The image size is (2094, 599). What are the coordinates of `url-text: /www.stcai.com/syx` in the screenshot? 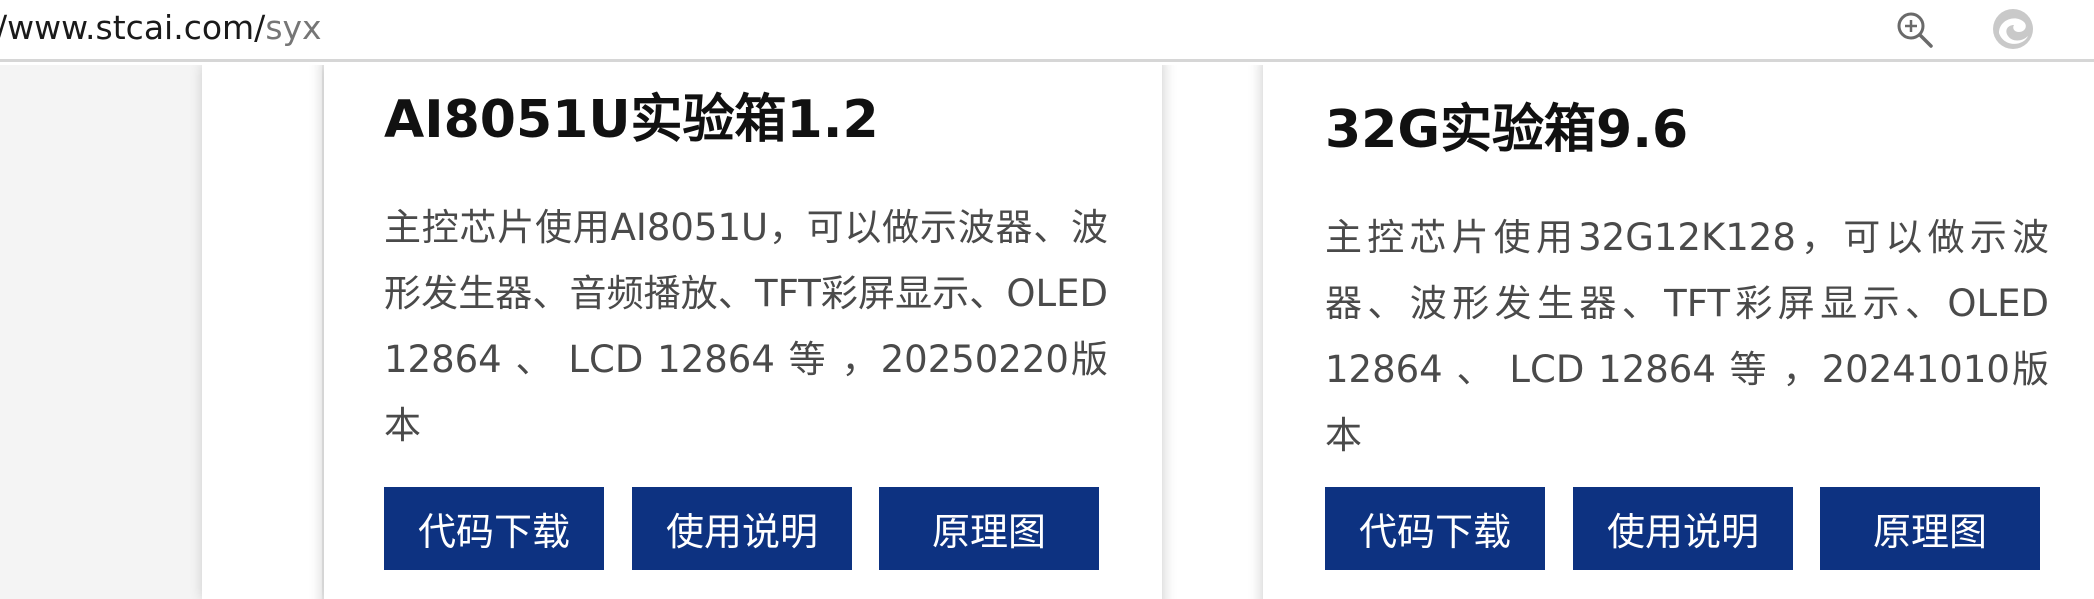 It's located at (161, 27).